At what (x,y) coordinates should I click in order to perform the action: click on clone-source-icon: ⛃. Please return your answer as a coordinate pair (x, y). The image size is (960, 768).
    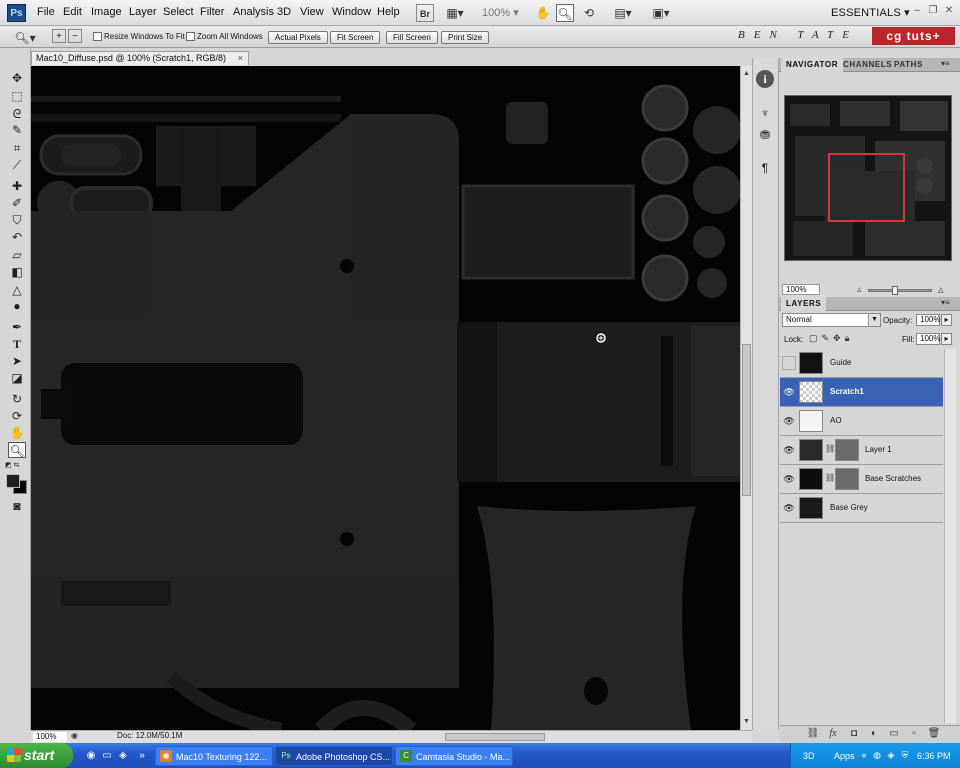
    Looking at the image, I should click on (765, 135).